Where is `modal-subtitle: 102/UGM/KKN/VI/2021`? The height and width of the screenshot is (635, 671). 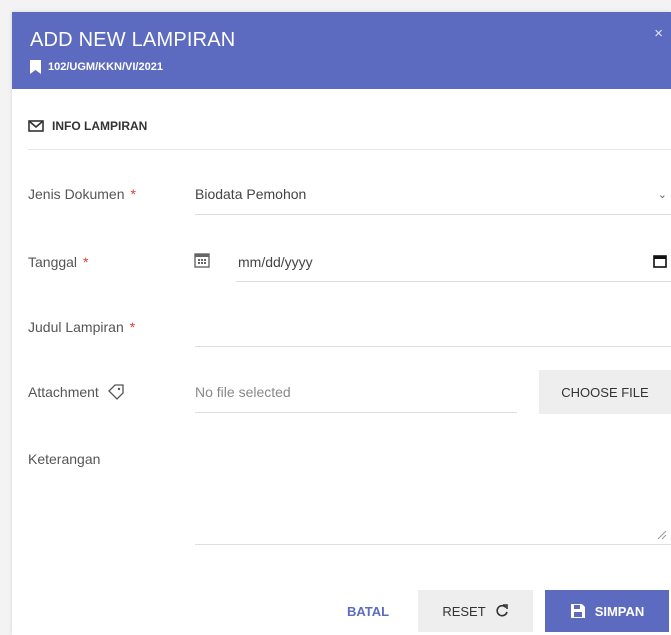 modal-subtitle: 102/UGM/KKN/VI/2021 is located at coordinates (96, 67).